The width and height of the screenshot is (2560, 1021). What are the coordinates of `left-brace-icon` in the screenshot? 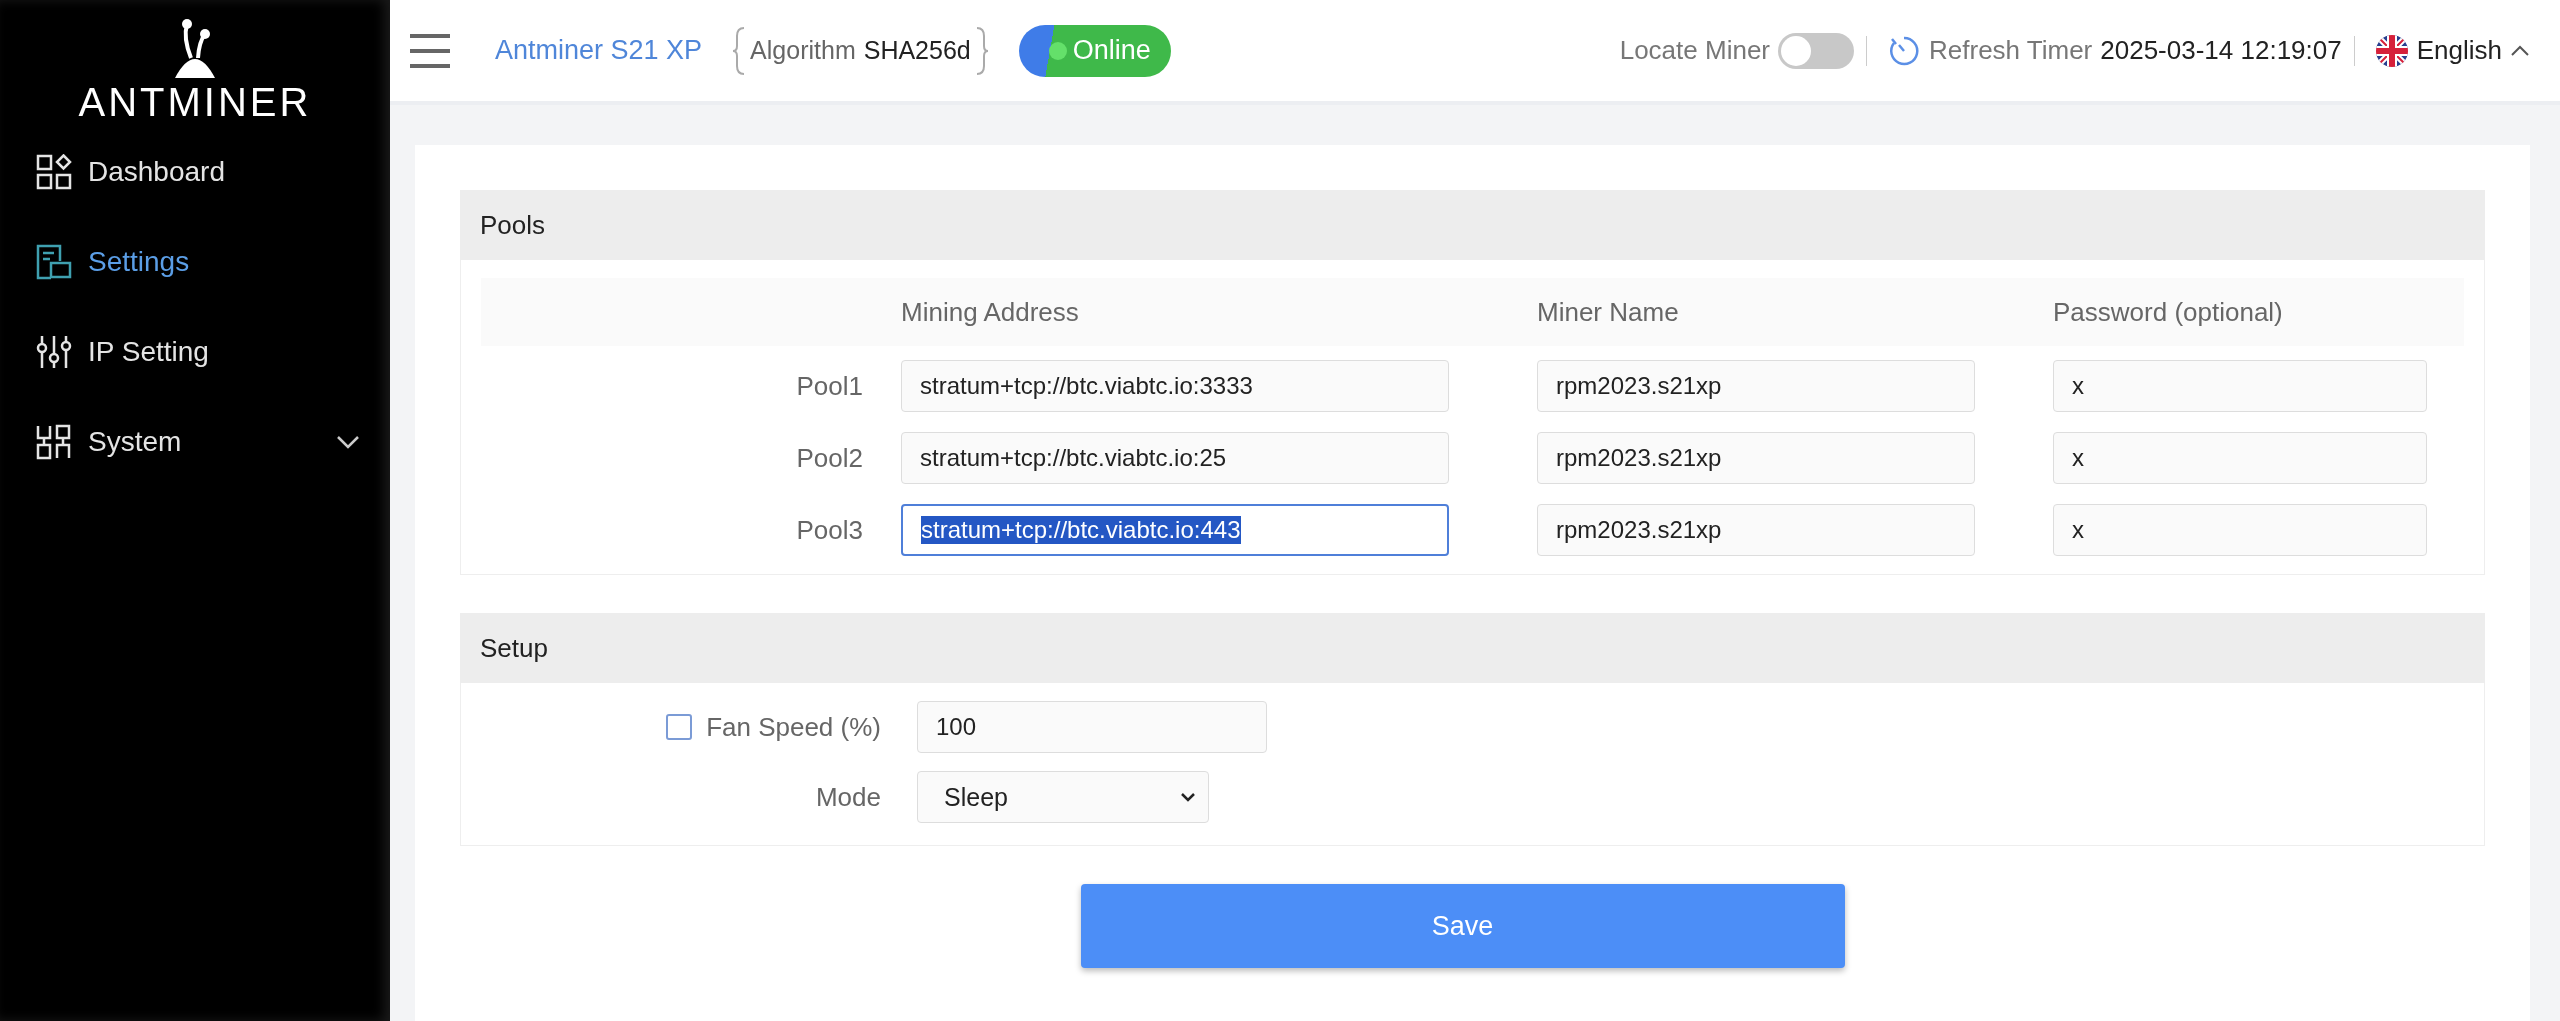 It's located at (739, 50).